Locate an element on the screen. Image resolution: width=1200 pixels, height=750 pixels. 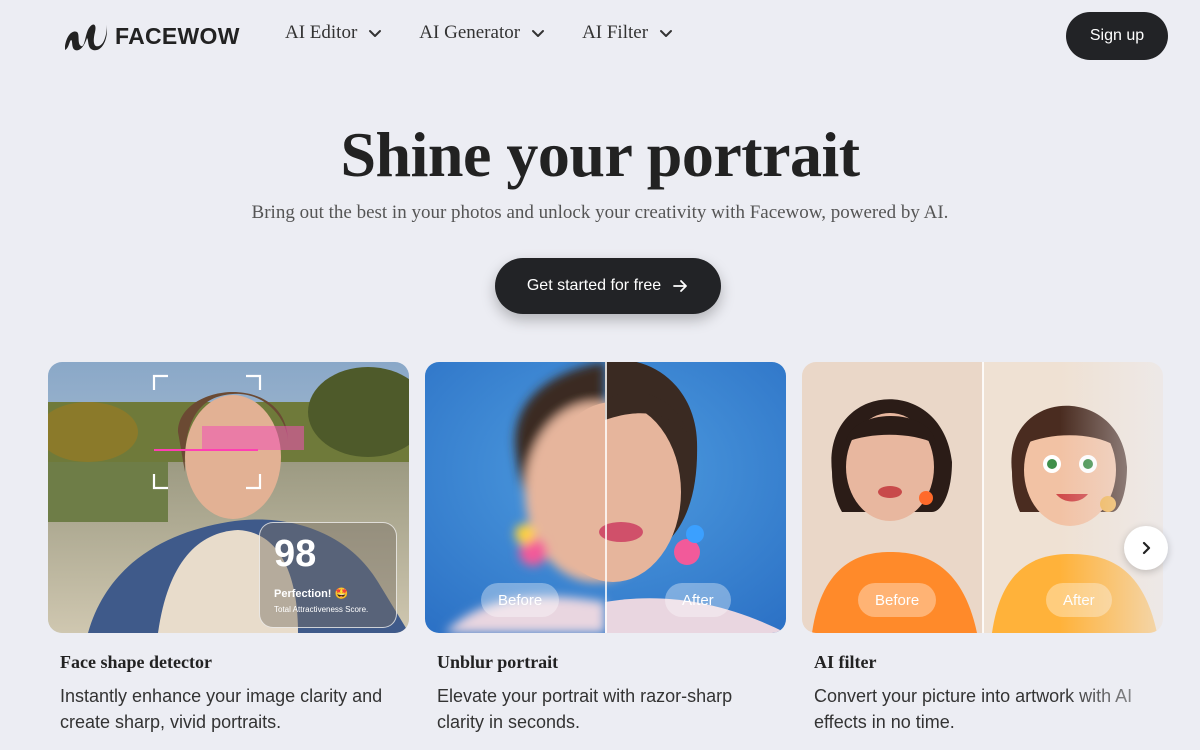
hero-title: Shine your portrait is located at coordinates (600, 154).